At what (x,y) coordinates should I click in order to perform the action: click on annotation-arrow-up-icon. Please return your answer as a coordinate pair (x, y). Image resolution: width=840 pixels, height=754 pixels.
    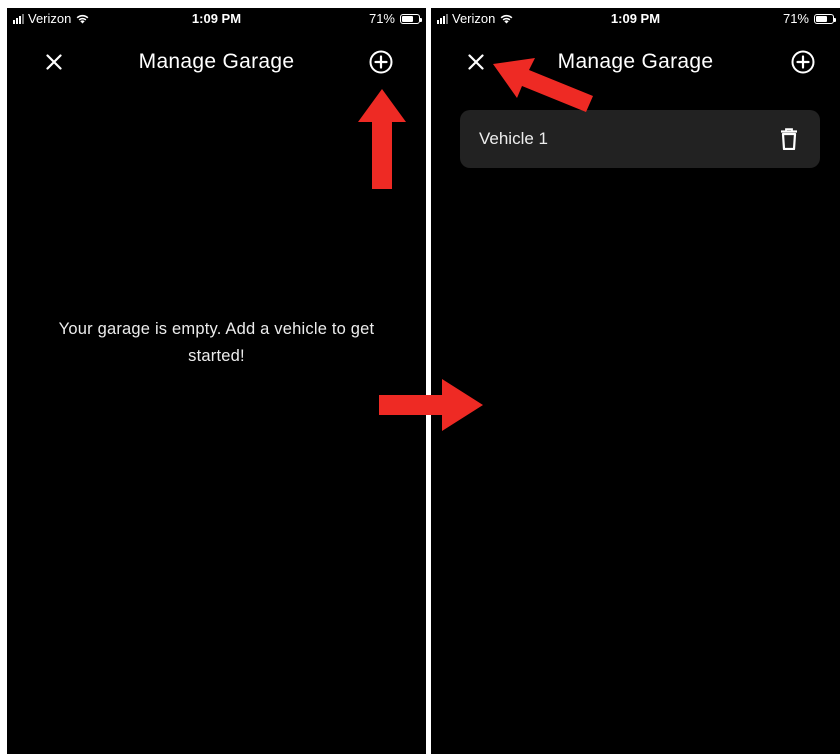
    Looking at the image, I should click on (382, 139).